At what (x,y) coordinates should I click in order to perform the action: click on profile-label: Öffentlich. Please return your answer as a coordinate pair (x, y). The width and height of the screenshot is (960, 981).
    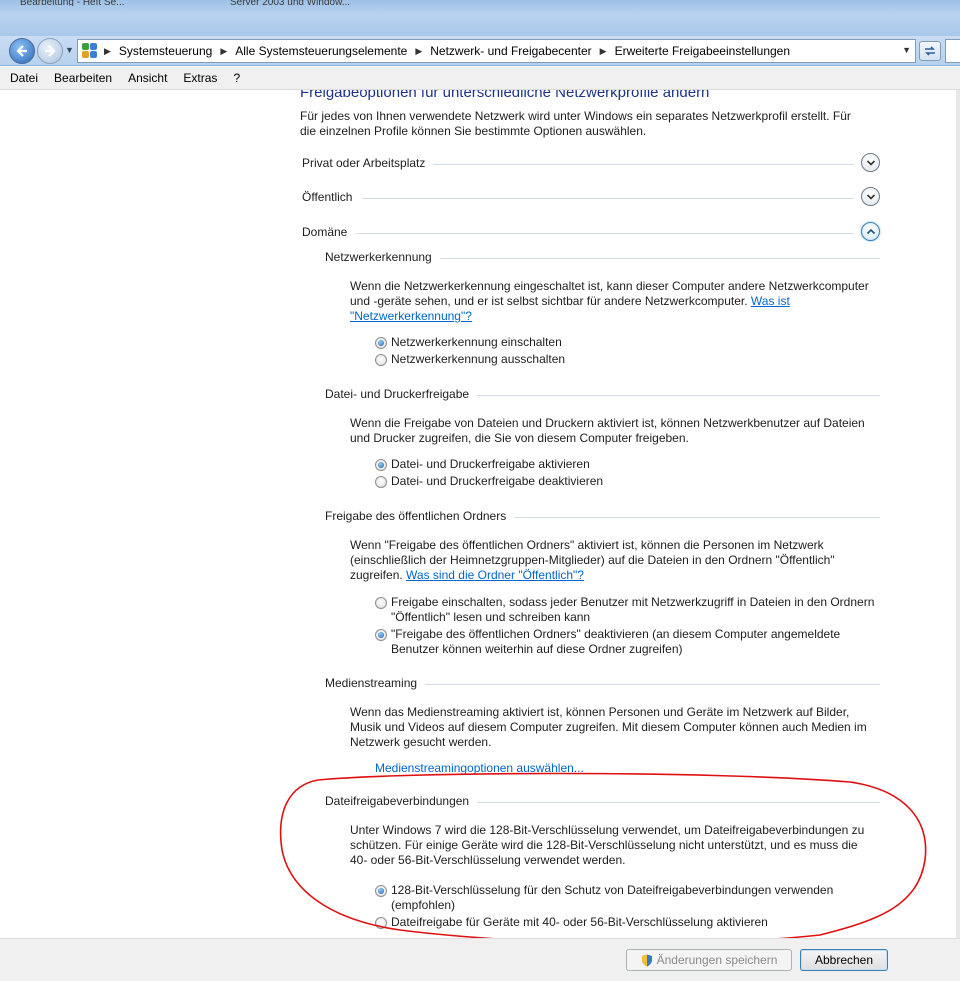
    Looking at the image, I should click on (331, 197).